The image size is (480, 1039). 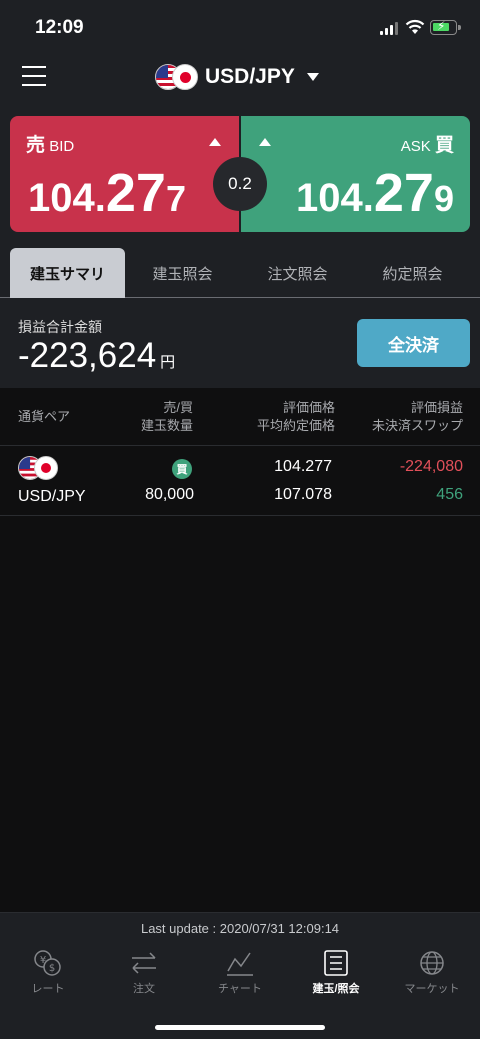 I want to click on nav-market-label: マーケット, so click(x=432, y=989).